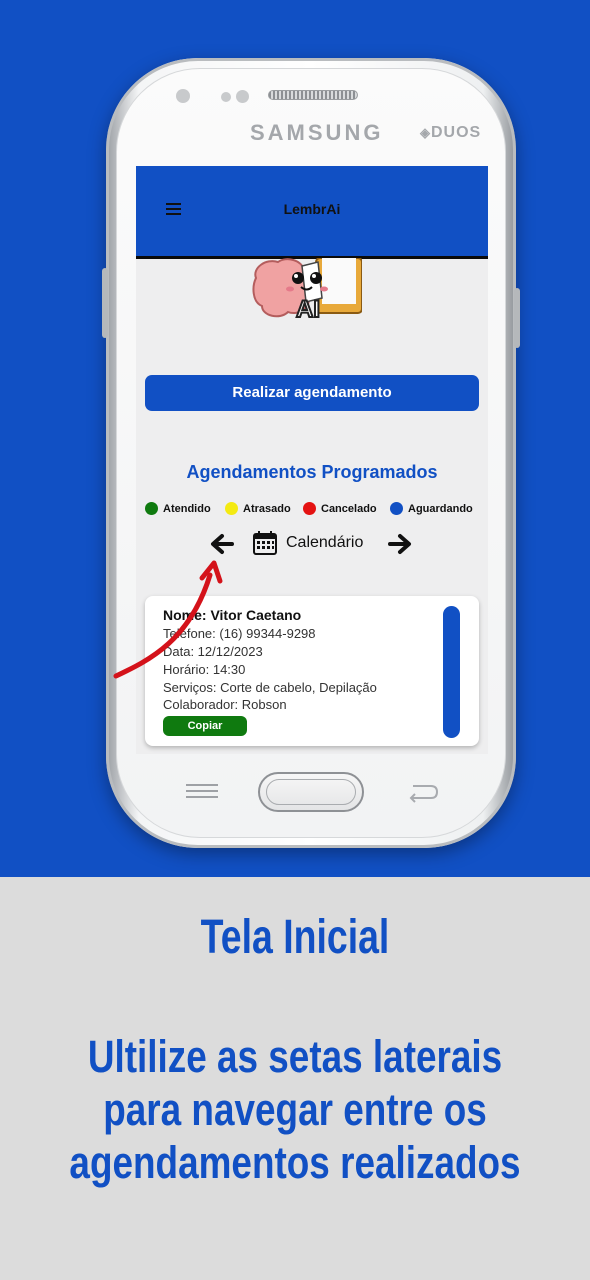  What do you see at coordinates (183, 96) in the screenshot?
I see `front-sensor` at bounding box center [183, 96].